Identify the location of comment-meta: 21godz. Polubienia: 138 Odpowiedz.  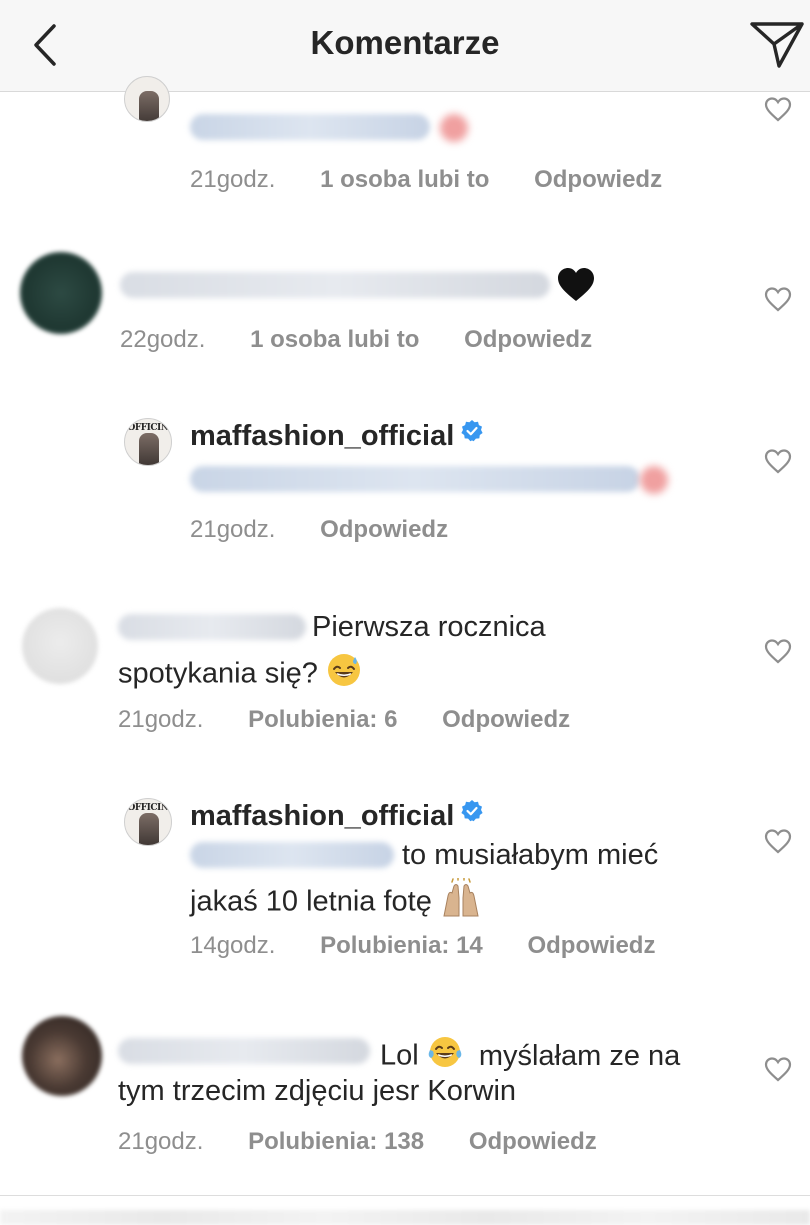
(357, 1142).